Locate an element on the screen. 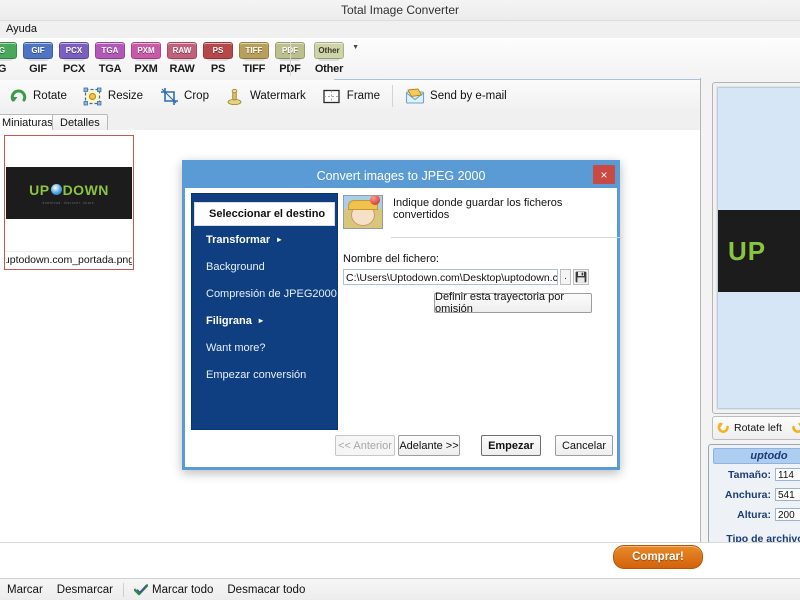  format-chip-icon: Other is located at coordinates (329, 51).